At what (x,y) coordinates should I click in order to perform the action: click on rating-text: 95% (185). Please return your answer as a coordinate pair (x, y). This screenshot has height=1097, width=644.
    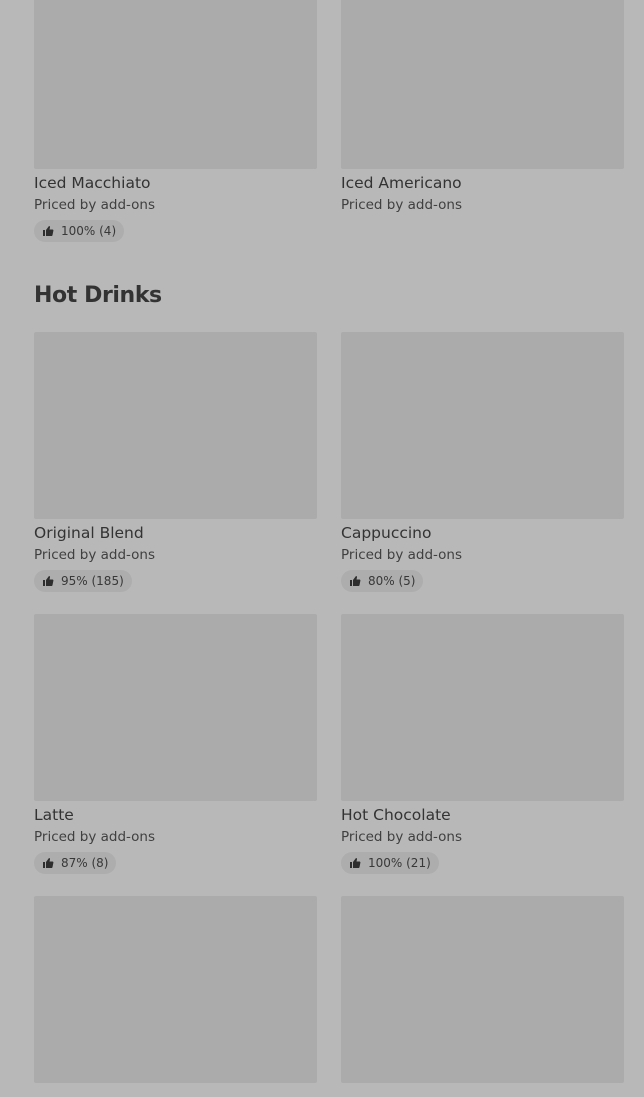
    Looking at the image, I should click on (92, 581).